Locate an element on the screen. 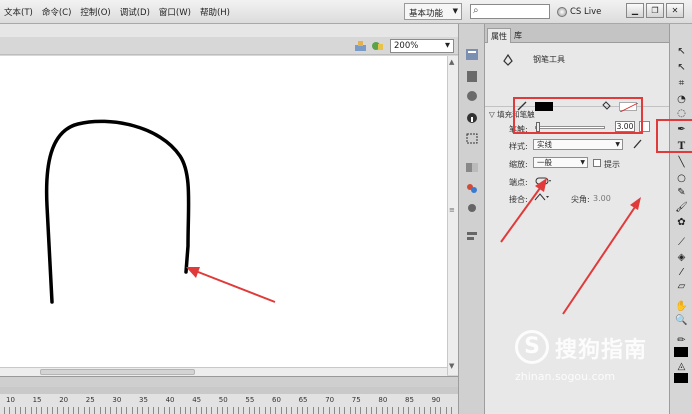 The image size is (692, 414). ruler-number: 70 is located at coordinates (330, 400).